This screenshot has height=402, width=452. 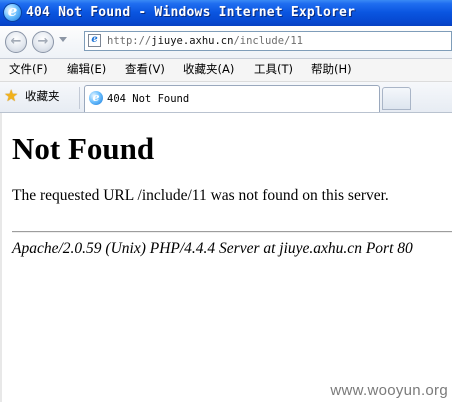 What do you see at coordinates (148, 99) in the screenshot?
I see `tab-title: 404 Not Found` at bounding box center [148, 99].